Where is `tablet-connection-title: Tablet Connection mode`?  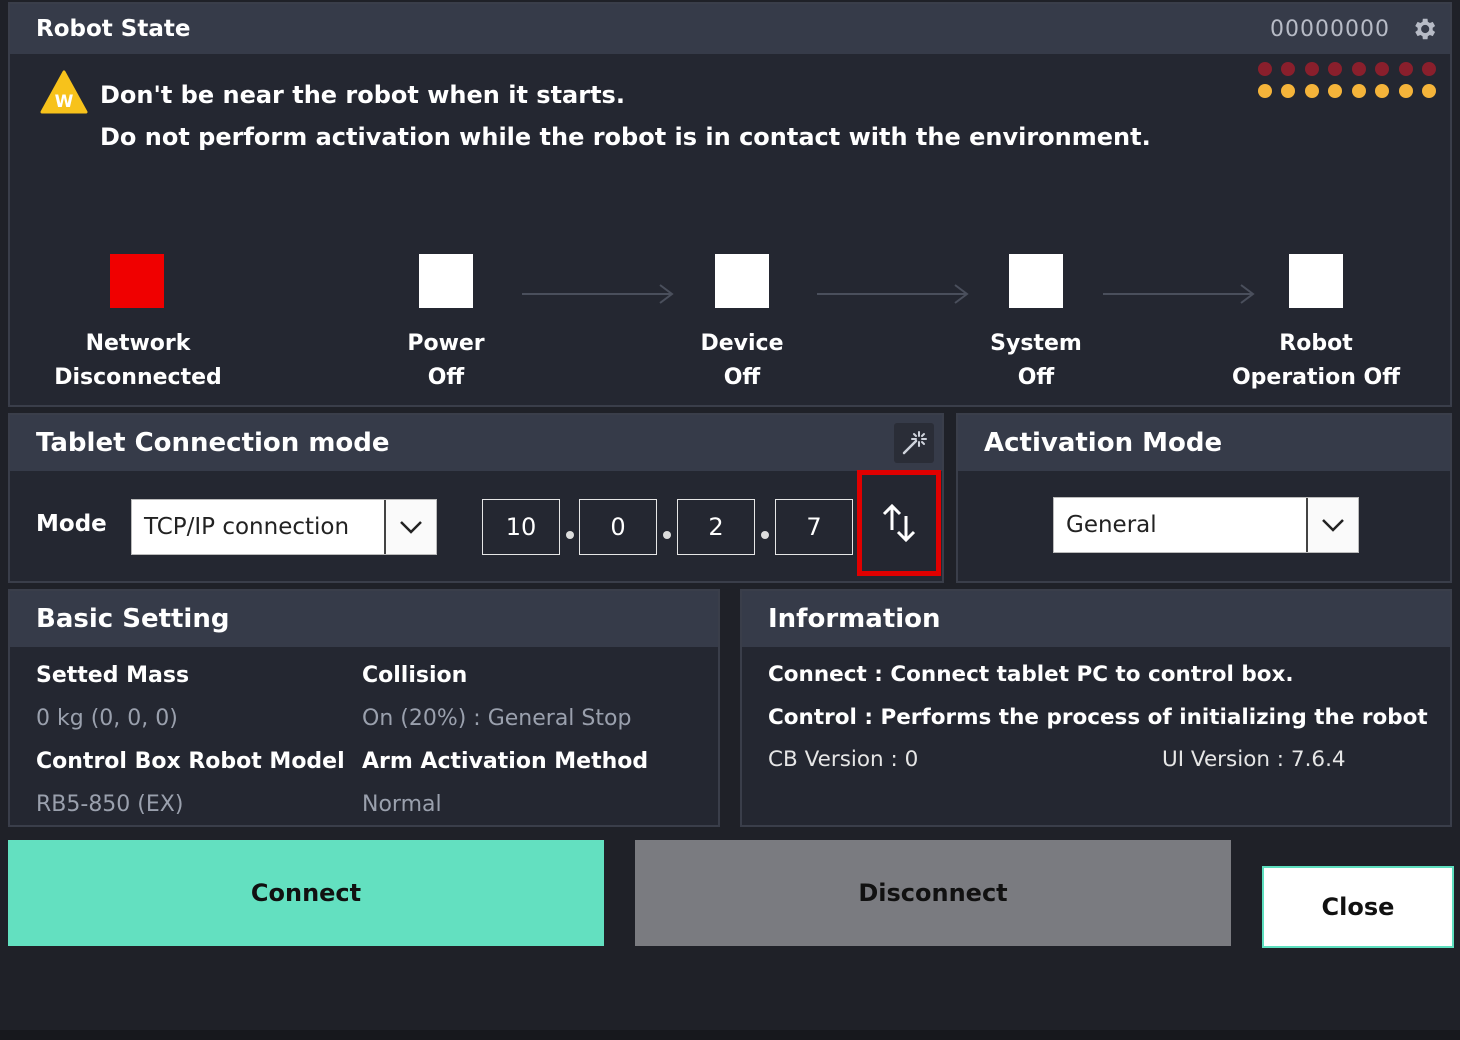 tablet-connection-title: Tablet Connection mode is located at coordinates (213, 443).